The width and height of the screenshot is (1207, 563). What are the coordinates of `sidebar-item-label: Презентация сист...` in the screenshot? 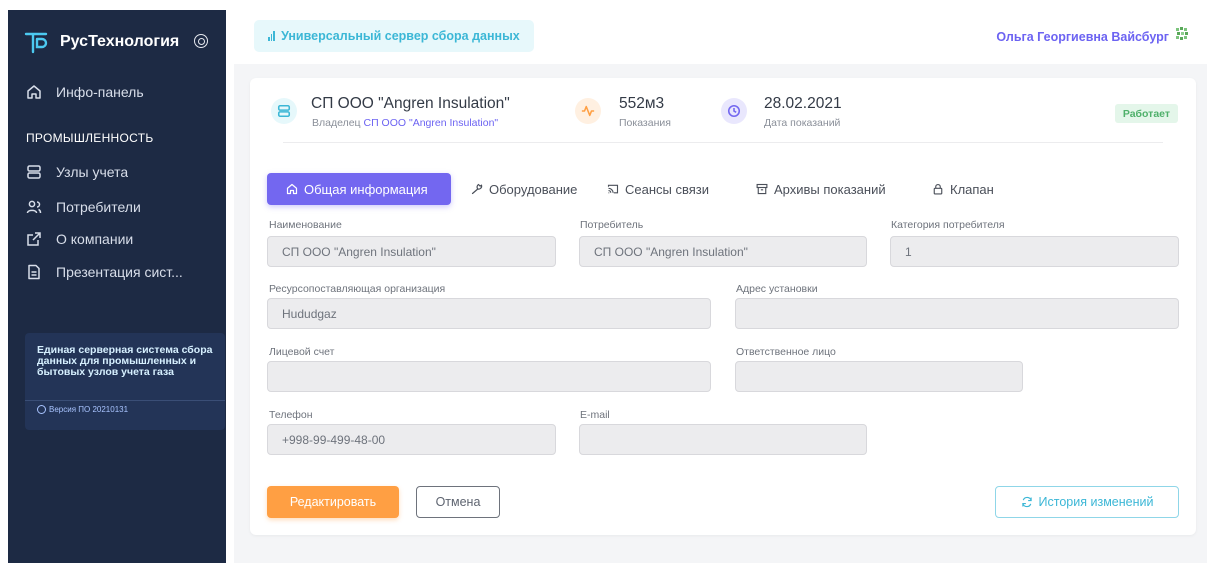 It's located at (119, 272).